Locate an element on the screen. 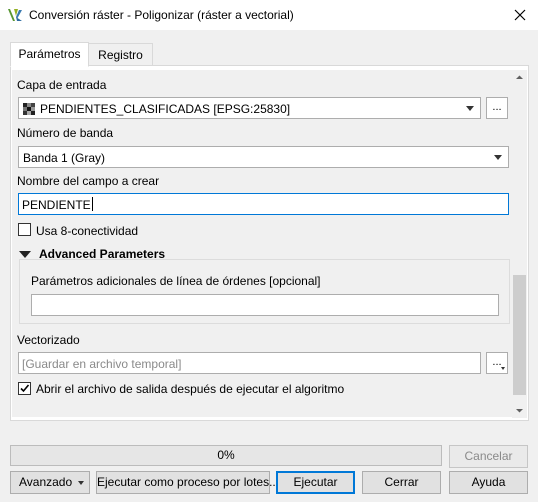  field-name-label: Nombre del campo a crear is located at coordinates (88, 181).